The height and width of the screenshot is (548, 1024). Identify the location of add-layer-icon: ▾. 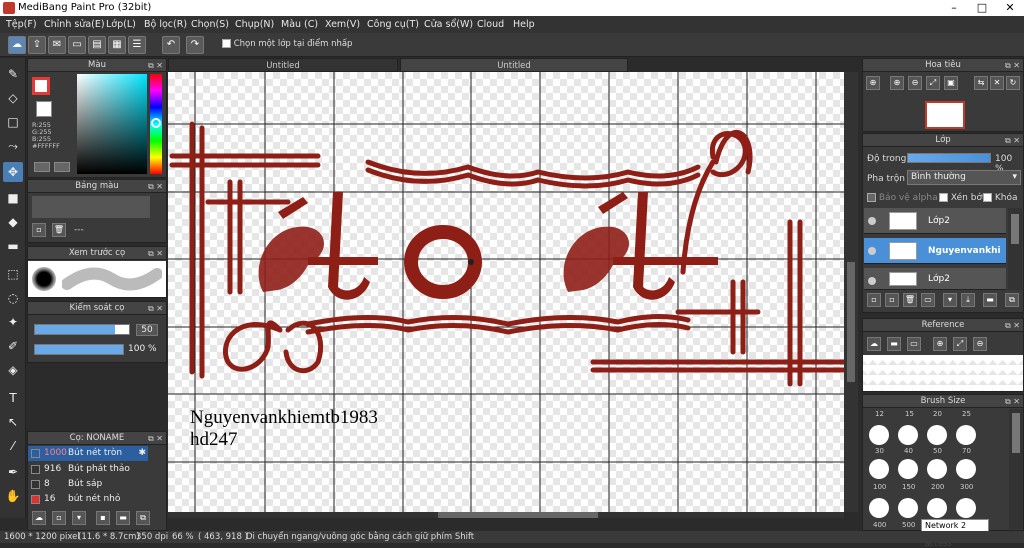
(950, 300).